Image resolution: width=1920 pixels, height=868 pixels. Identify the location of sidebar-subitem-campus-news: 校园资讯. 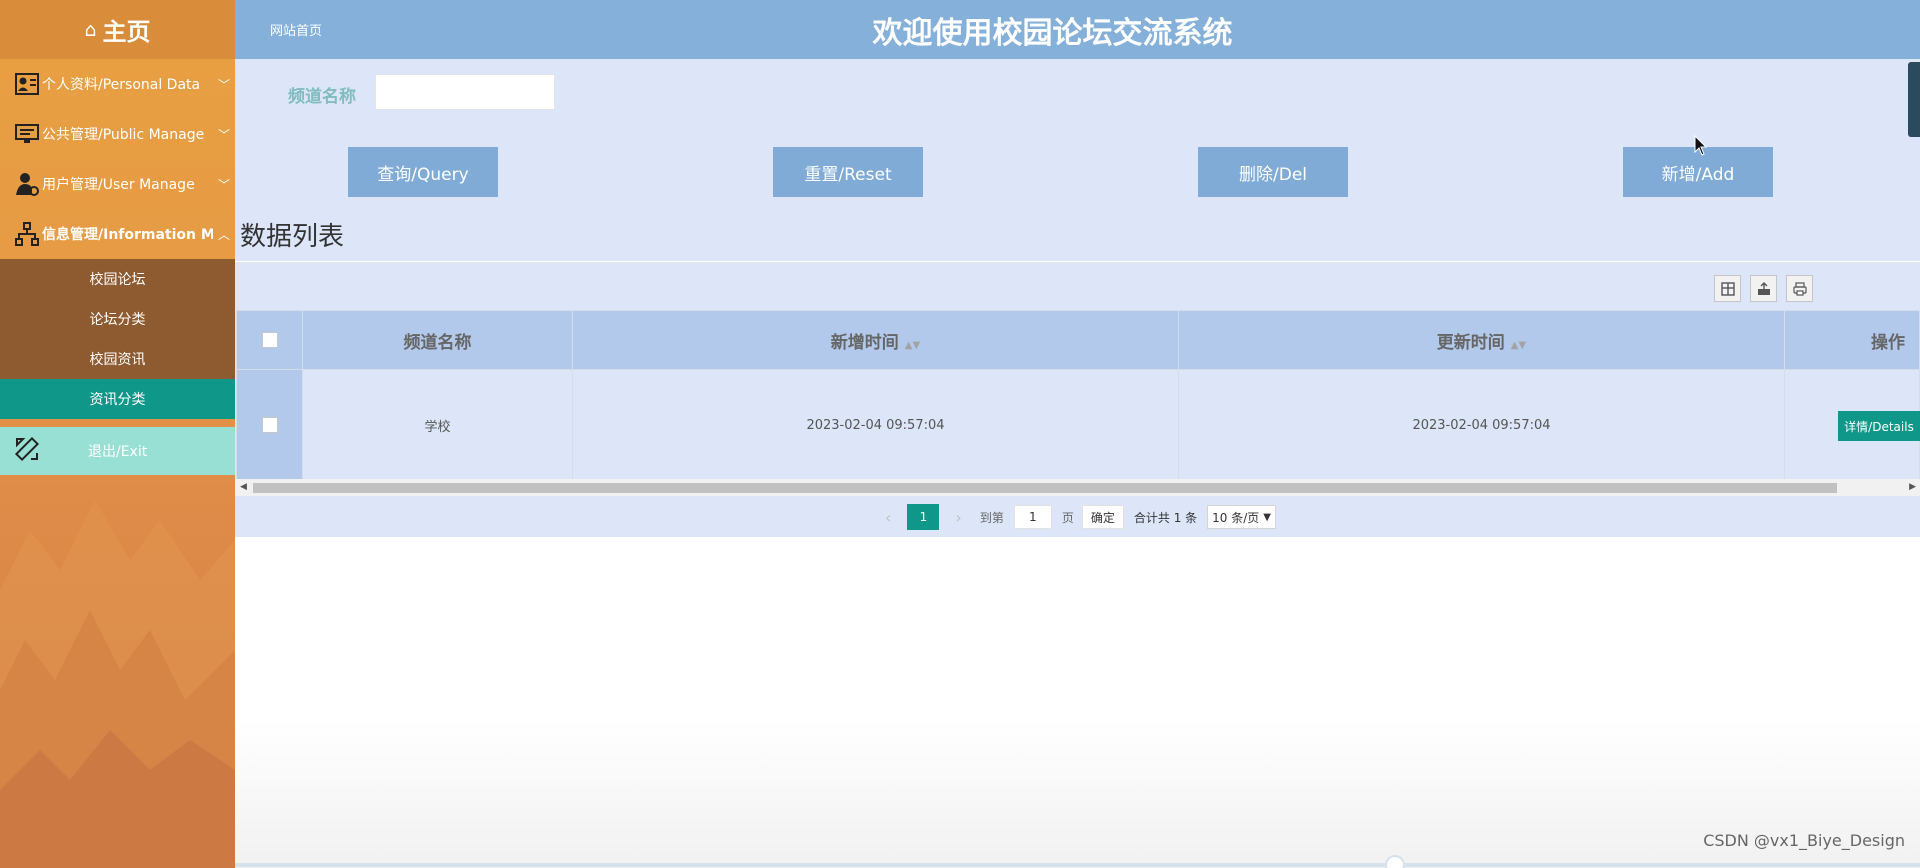
(117, 359).